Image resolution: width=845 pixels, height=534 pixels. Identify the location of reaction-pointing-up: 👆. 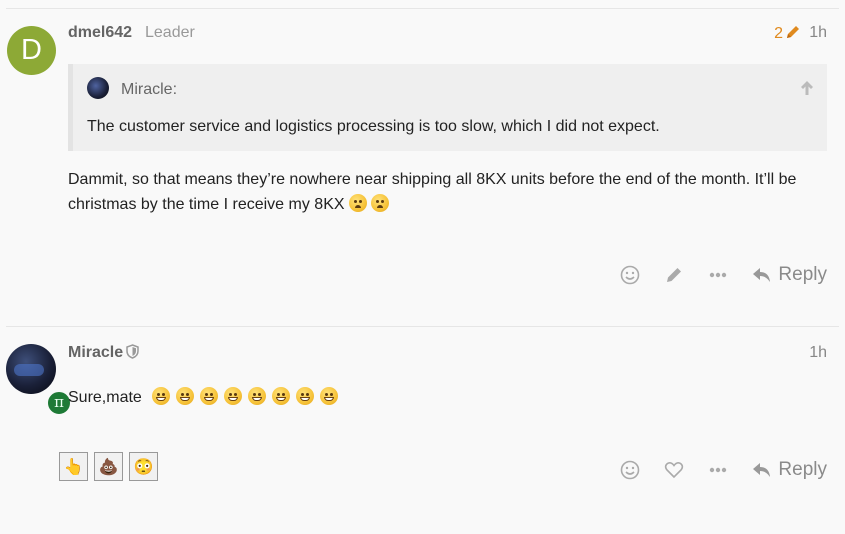
(73, 466).